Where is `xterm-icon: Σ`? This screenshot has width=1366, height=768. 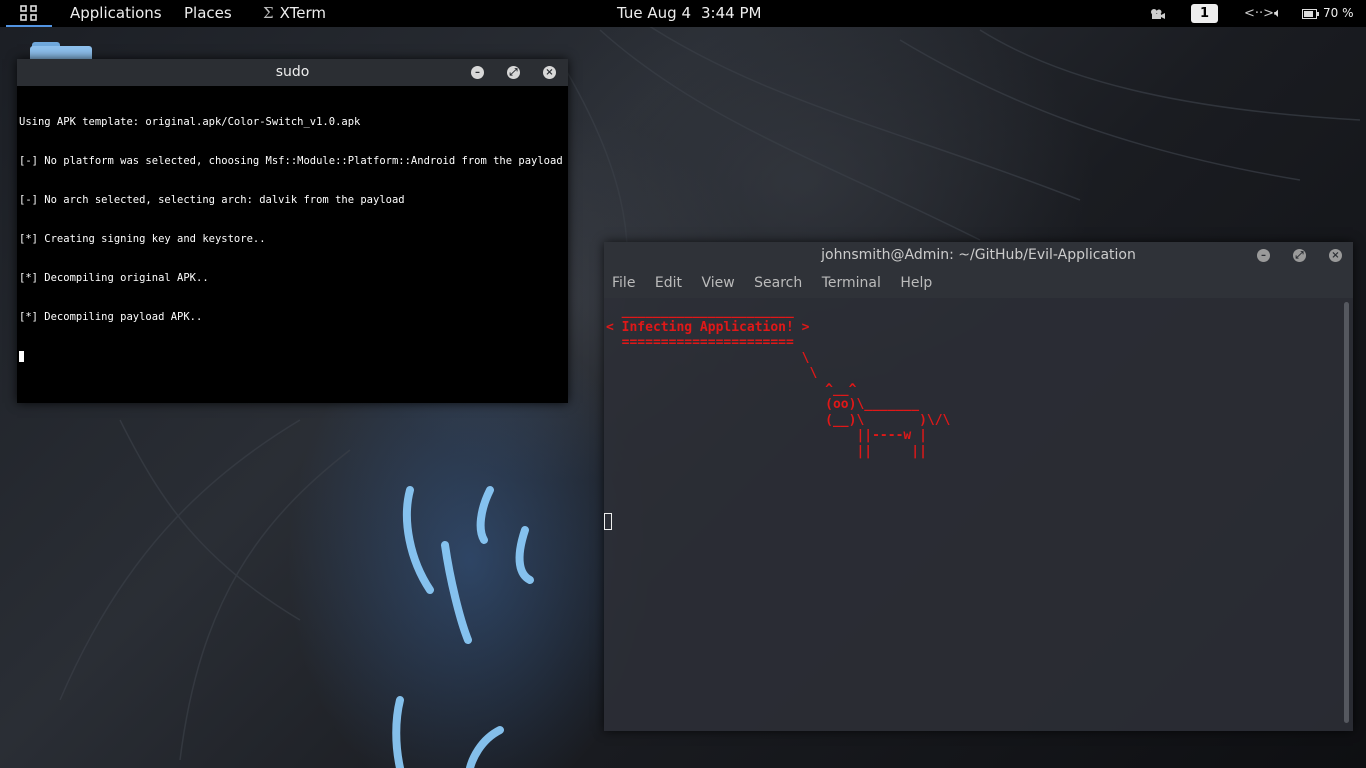
xterm-icon: Σ is located at coordinates (268, 13).